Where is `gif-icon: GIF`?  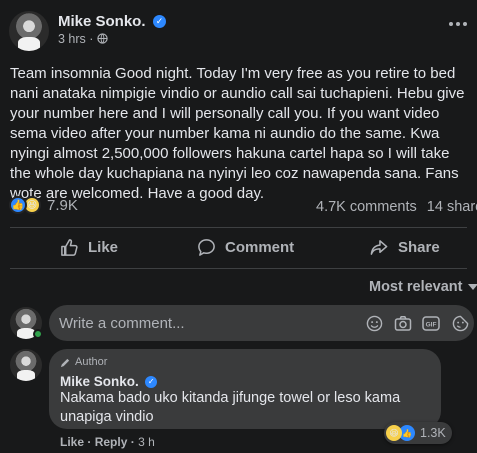 gif-icon: GIF is located at coordinates (431, 323).